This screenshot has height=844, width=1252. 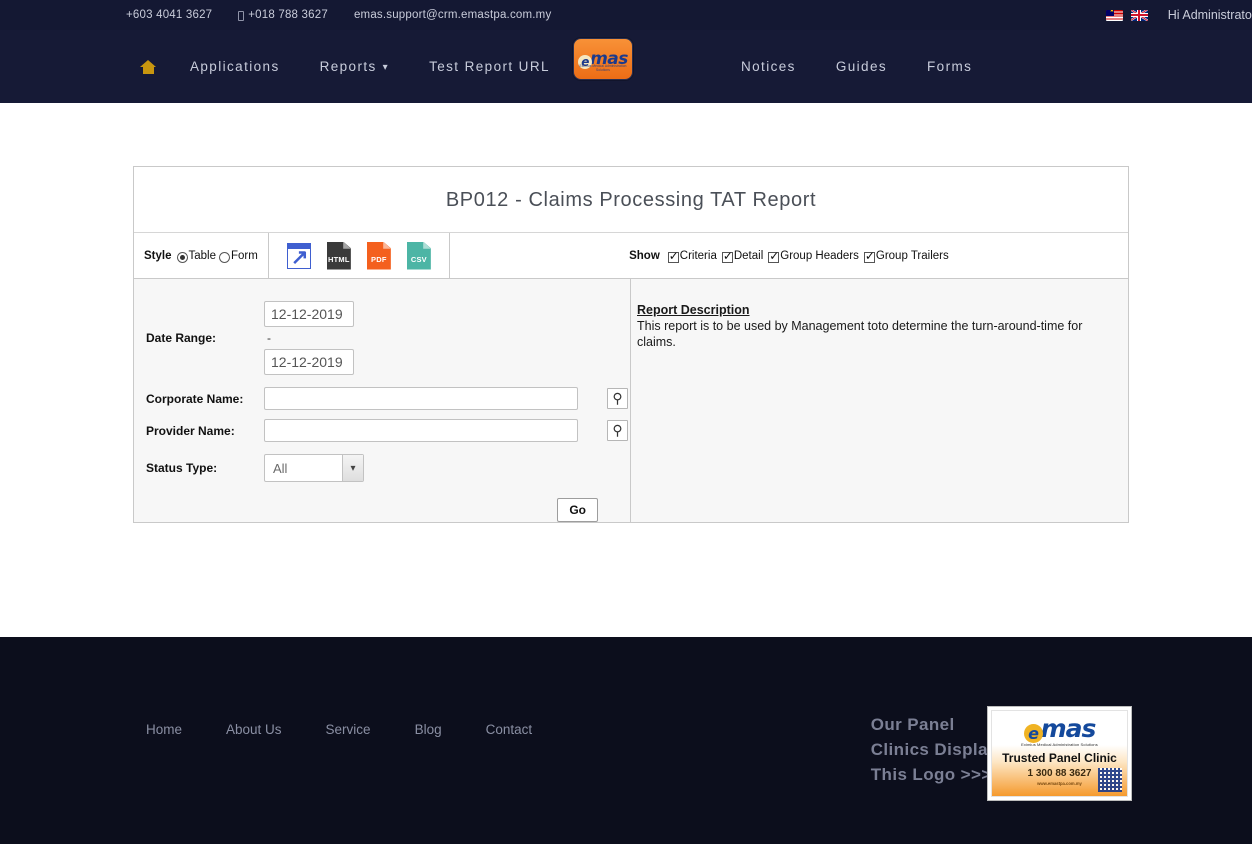 What do you see at coordinates (618, 398) in the screenshot?
I see `corporate-name-search-icon: ⚲` at bounding box center [618, 398].